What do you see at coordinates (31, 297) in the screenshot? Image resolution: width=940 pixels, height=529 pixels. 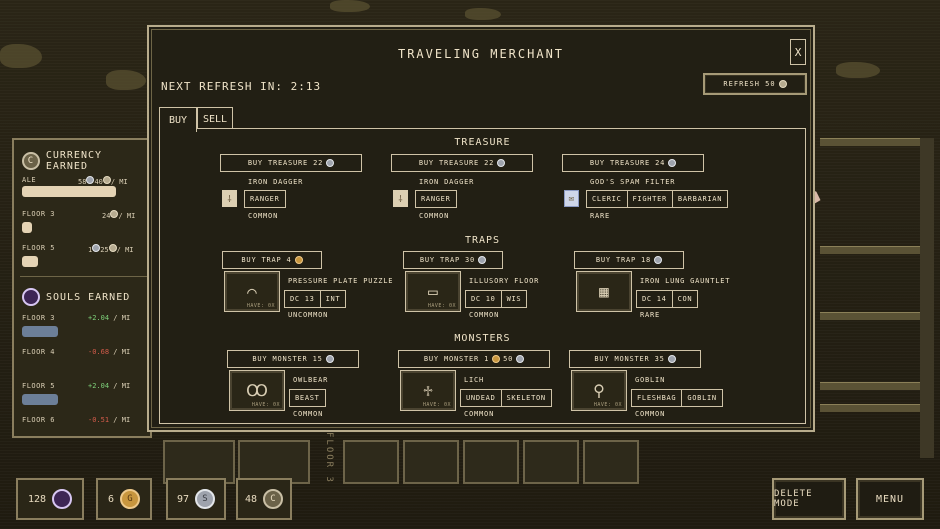 I see `soul-icon` at bounding box center [31, 297].